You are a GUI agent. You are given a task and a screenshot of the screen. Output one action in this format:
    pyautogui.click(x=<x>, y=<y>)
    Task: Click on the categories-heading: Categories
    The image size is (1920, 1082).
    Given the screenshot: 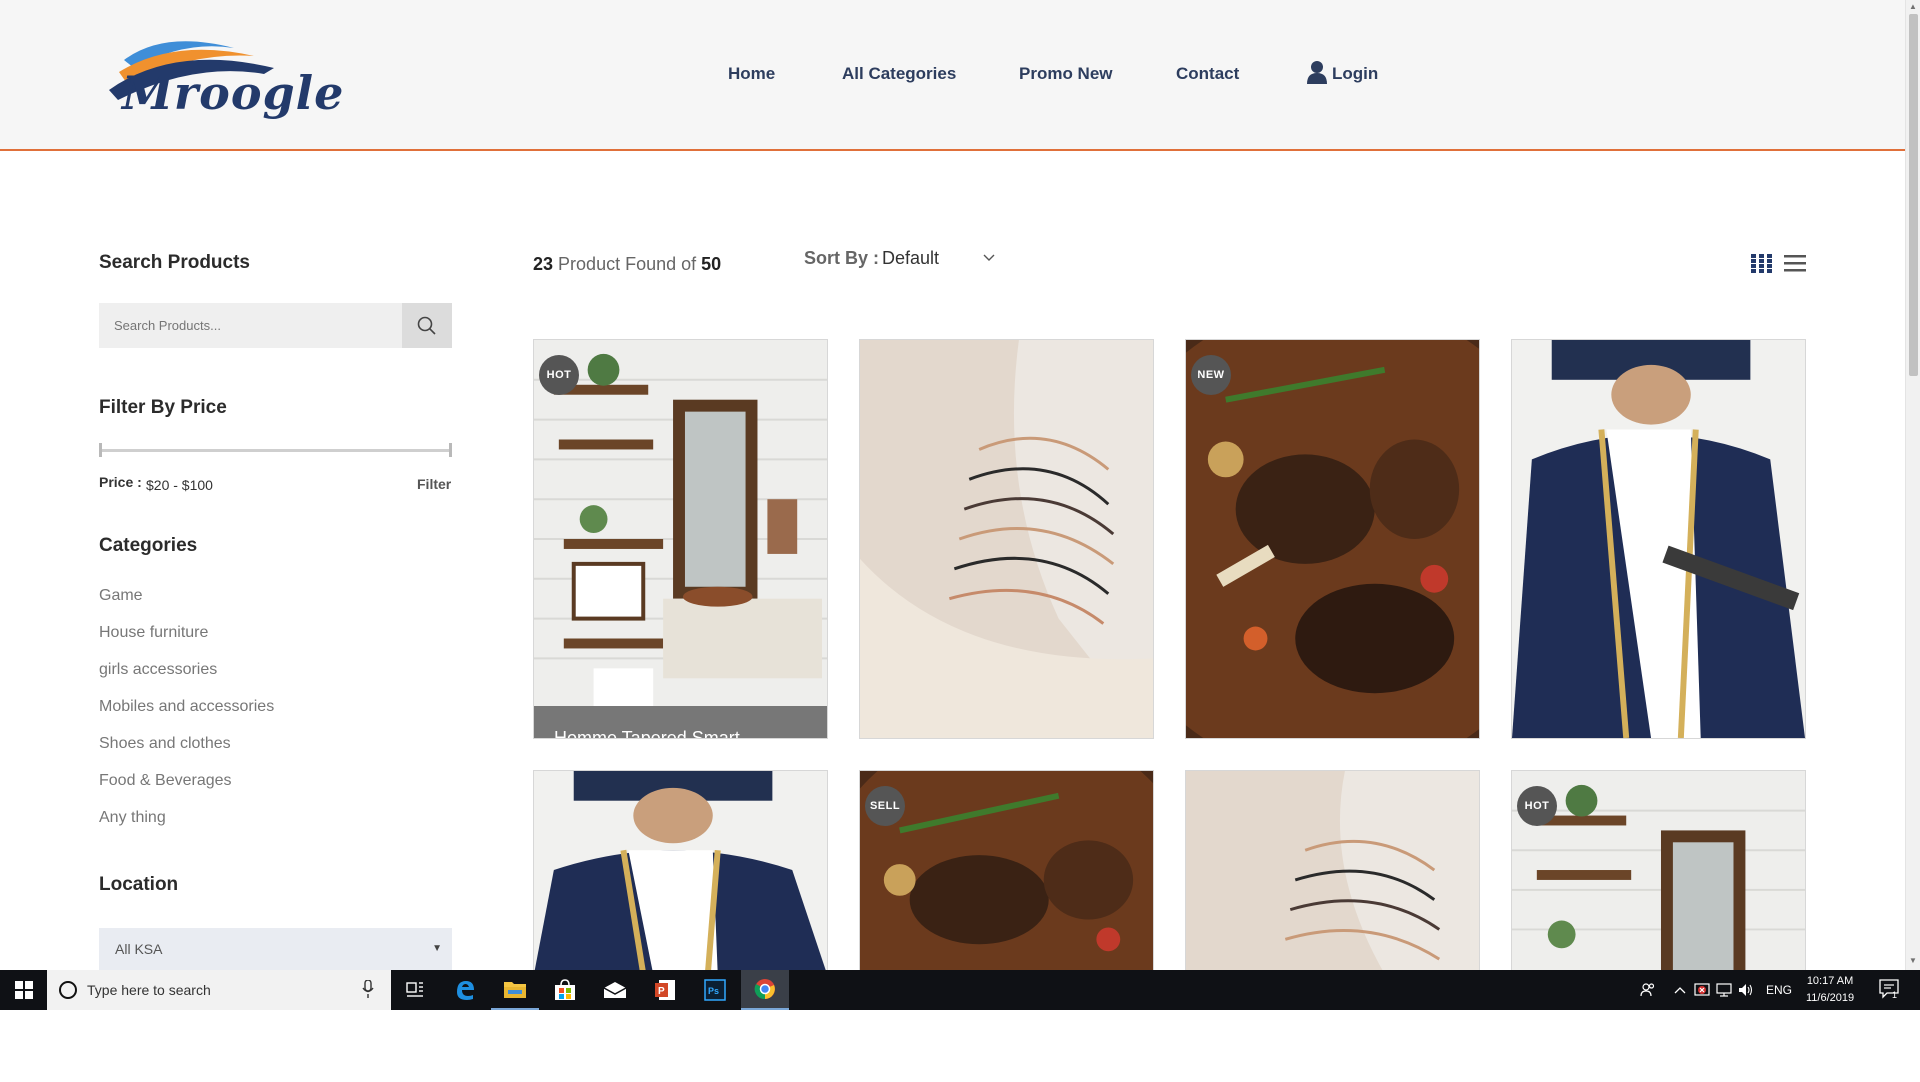 What is the action you would take?
    pyautogui.click(x=148, y=545)
    